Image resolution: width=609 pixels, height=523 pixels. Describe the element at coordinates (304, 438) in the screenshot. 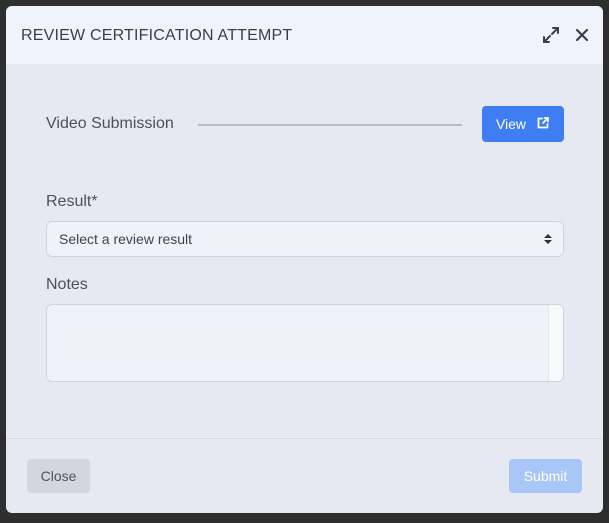

I see `footer-divider` at that location.